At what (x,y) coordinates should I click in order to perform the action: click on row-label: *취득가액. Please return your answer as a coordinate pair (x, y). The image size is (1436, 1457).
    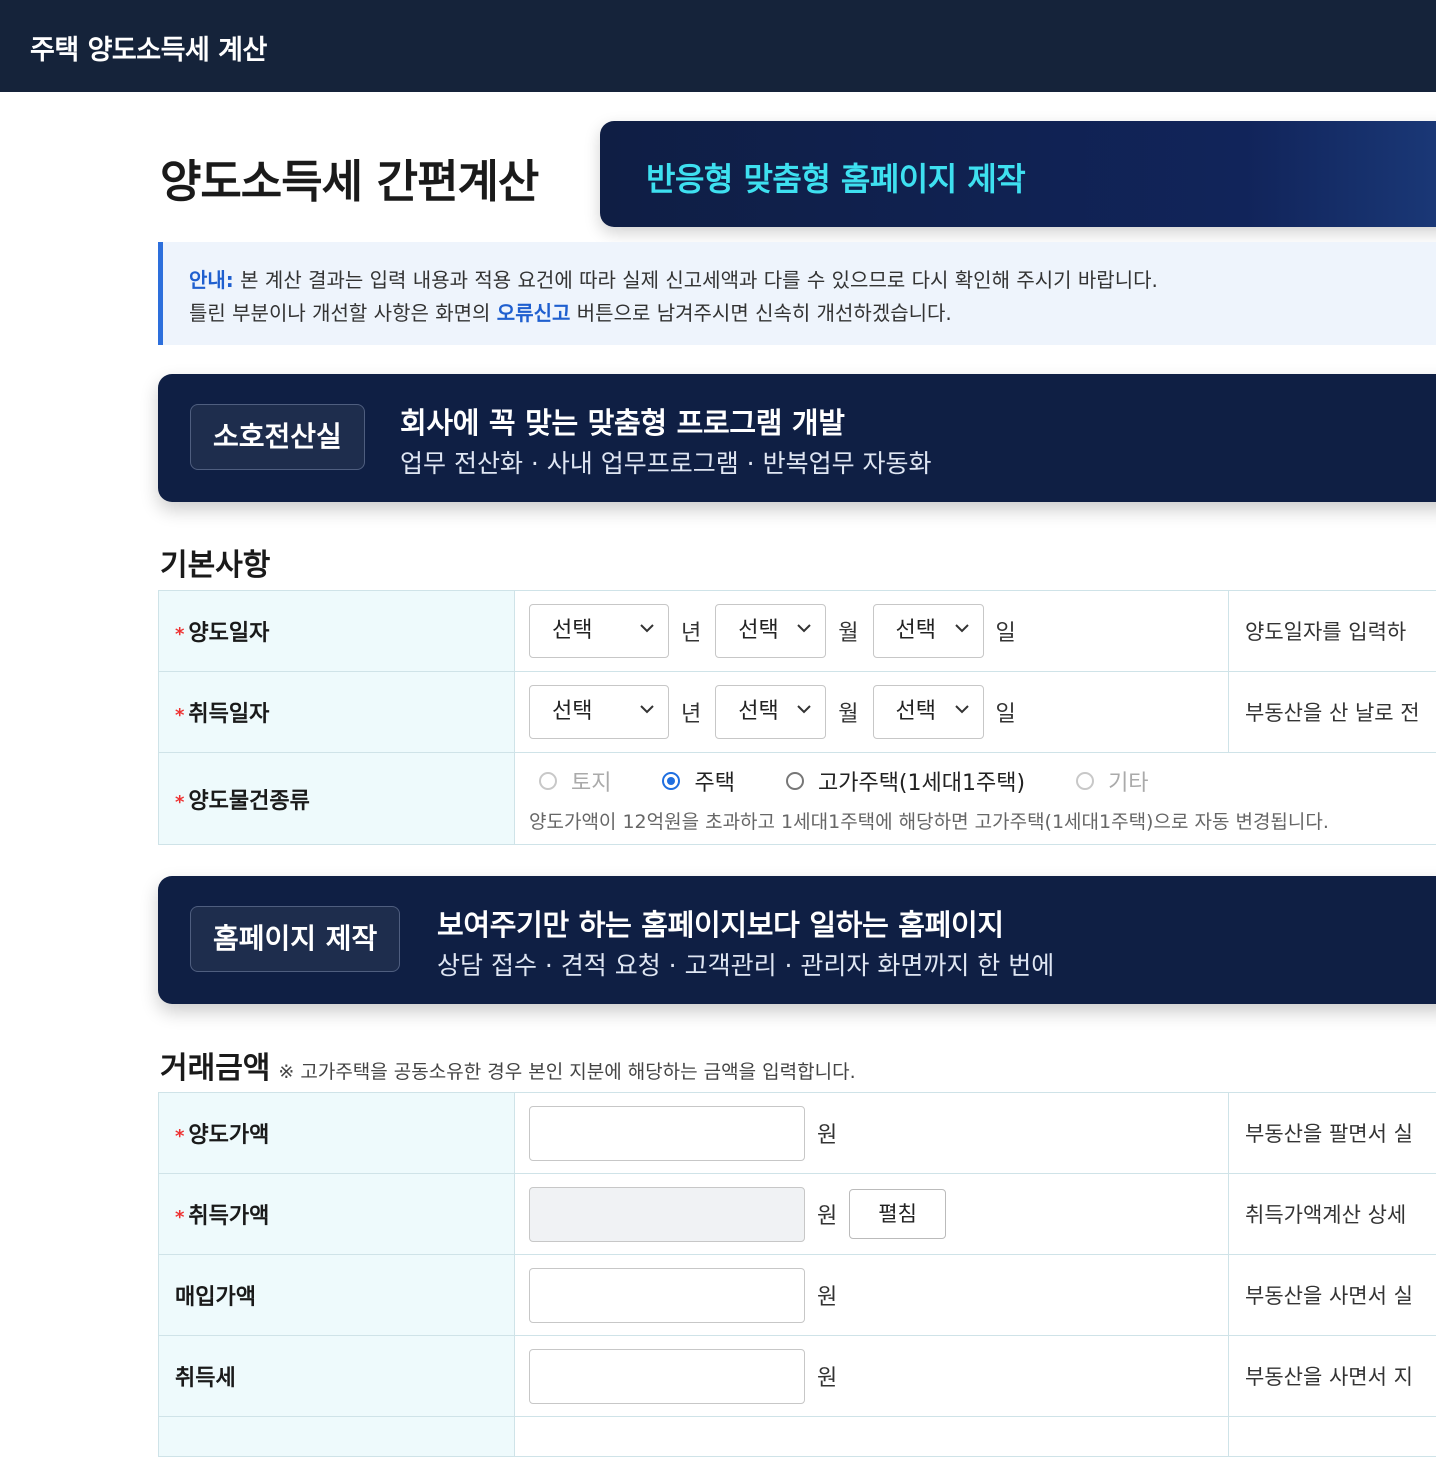
    Looking at the image, I should click on (337, 1214).